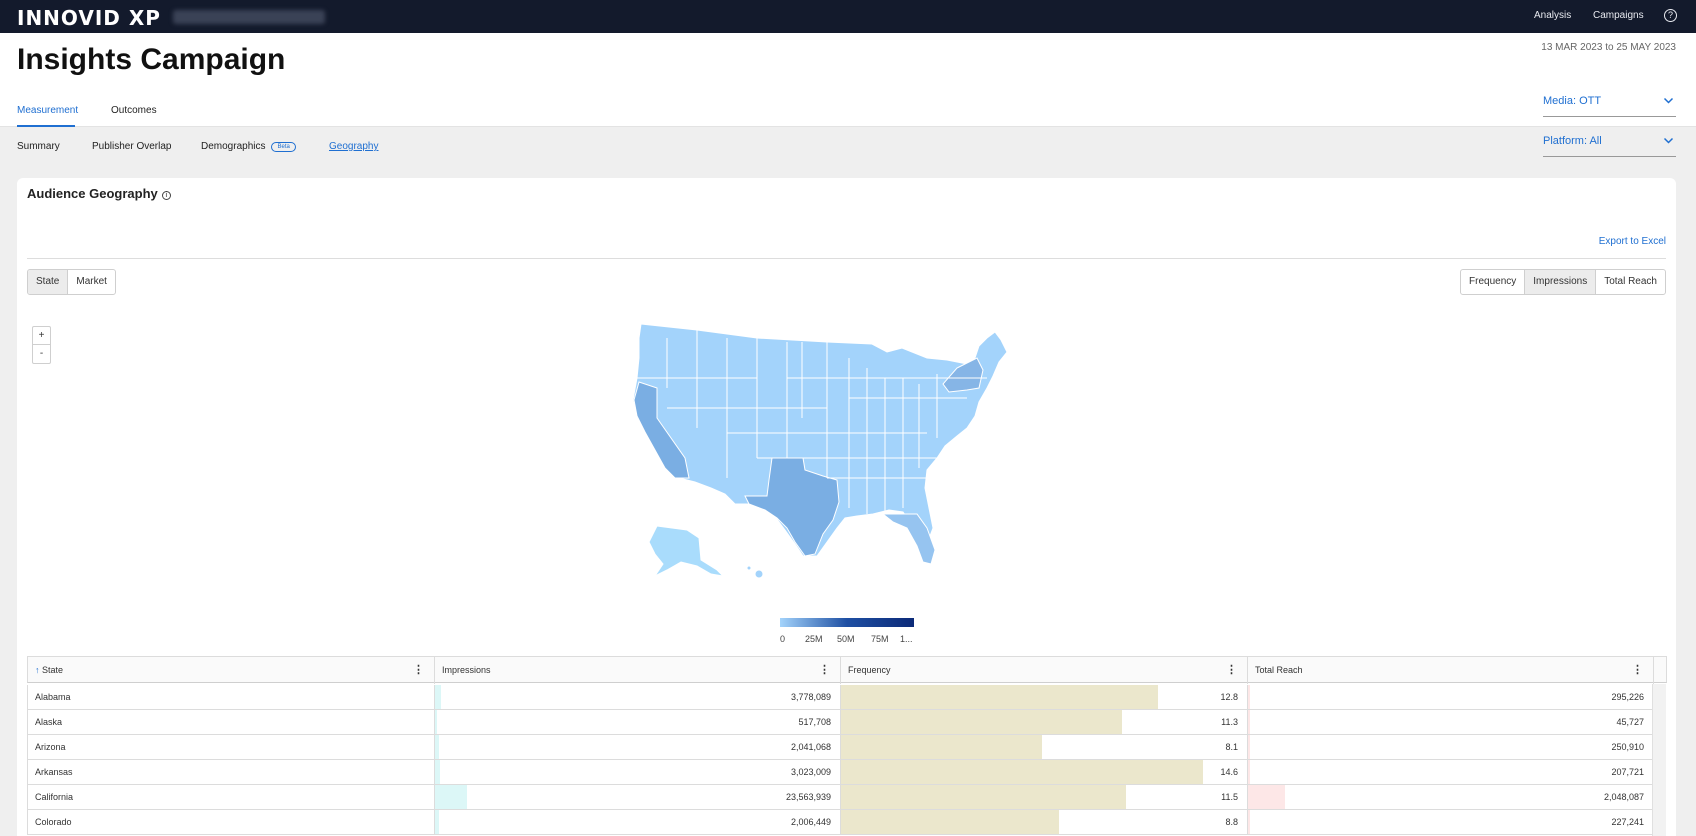 The image size is (1696, 836). Describe the element at coordinates (99, 193) in the screenshot. I see `card-title: Audience Geography i` at that location.